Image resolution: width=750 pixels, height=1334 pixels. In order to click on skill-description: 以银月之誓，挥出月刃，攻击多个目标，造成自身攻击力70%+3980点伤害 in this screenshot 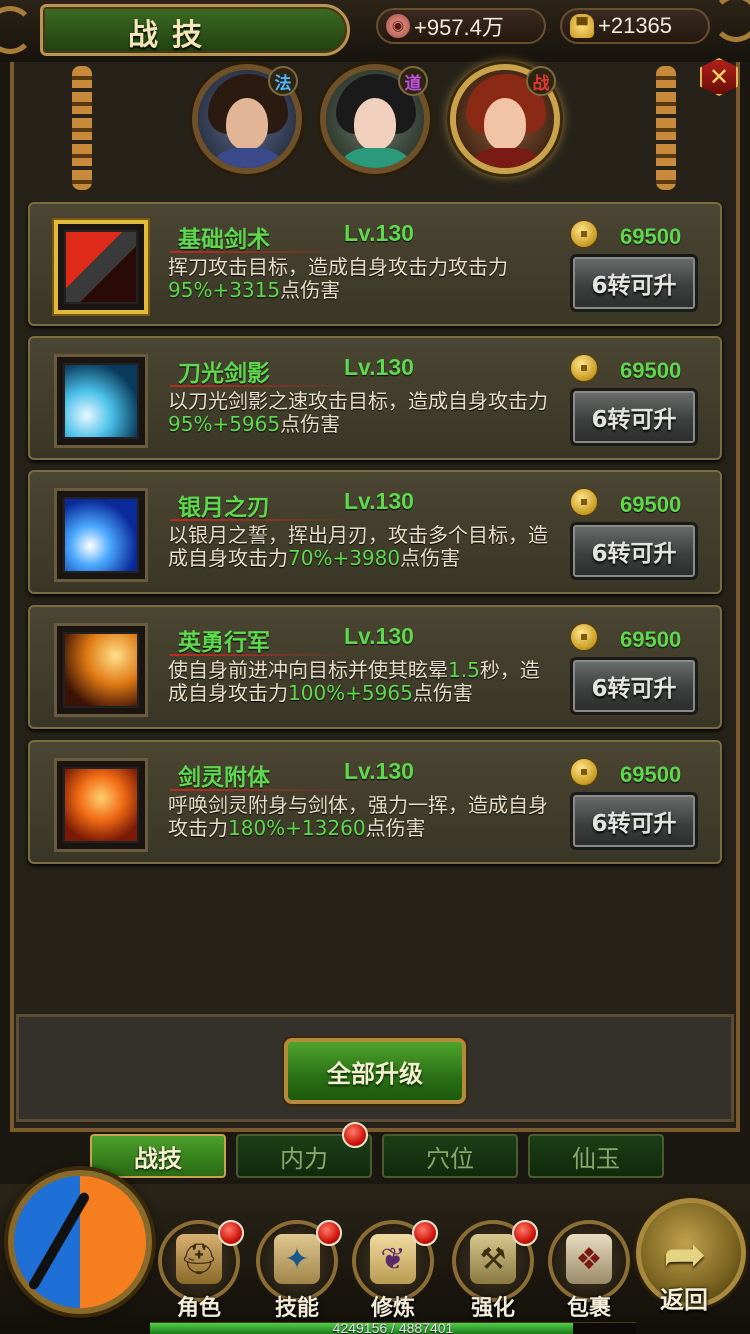, I will do `click(358, 547)`.